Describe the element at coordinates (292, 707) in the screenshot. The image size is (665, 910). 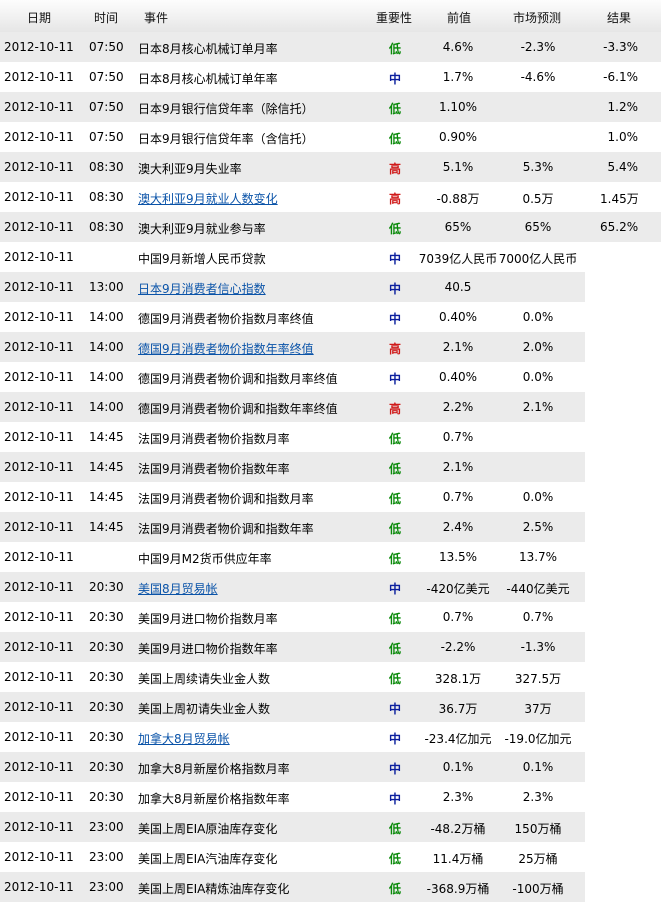
I see `table-row: 2012-10-11 20:30 美国上周初请失业金人数中 36.7万 37万` at that location.